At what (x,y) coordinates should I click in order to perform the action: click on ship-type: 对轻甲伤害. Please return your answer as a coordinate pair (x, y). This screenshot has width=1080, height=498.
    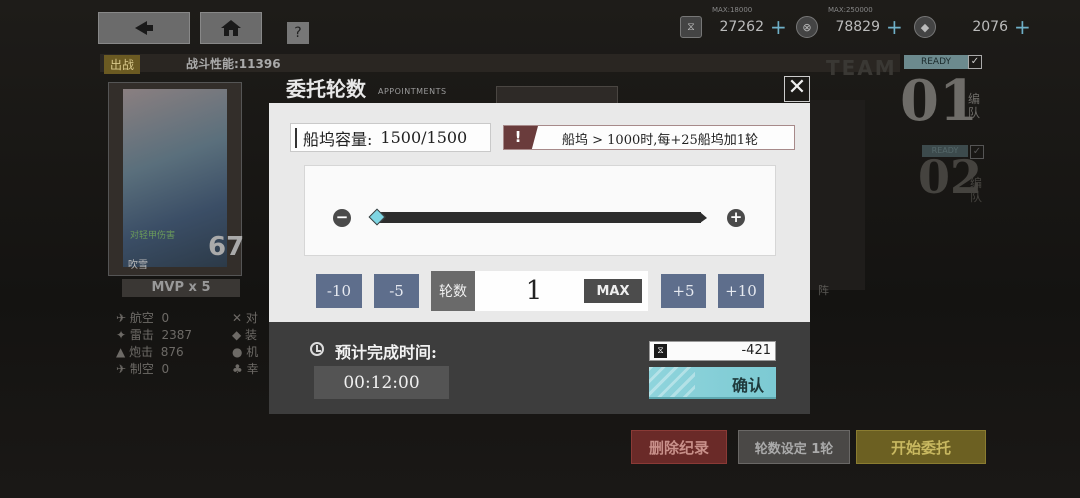
    Looking at the image, I should click on (153, 236).